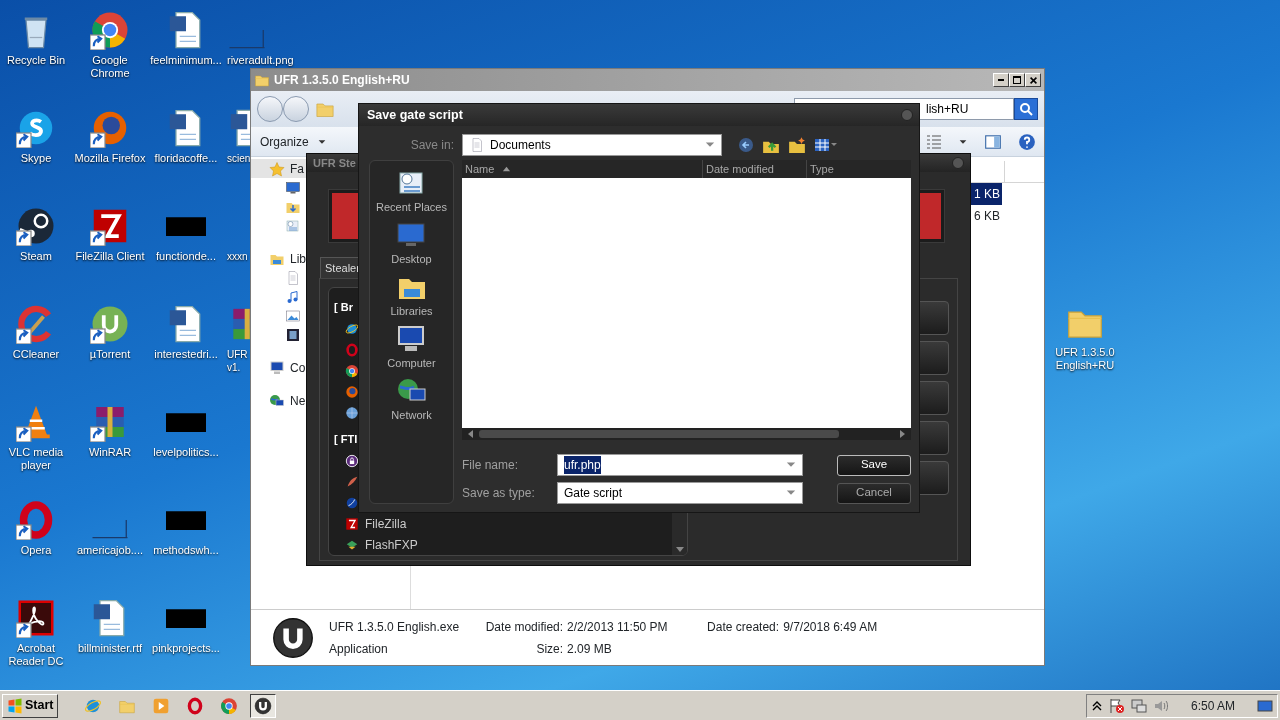 This screenshot has width=1280, height=720. Describe the element at coordinates (499, 493) in the screenshot. I see `field-label: Save as type:` at that location.